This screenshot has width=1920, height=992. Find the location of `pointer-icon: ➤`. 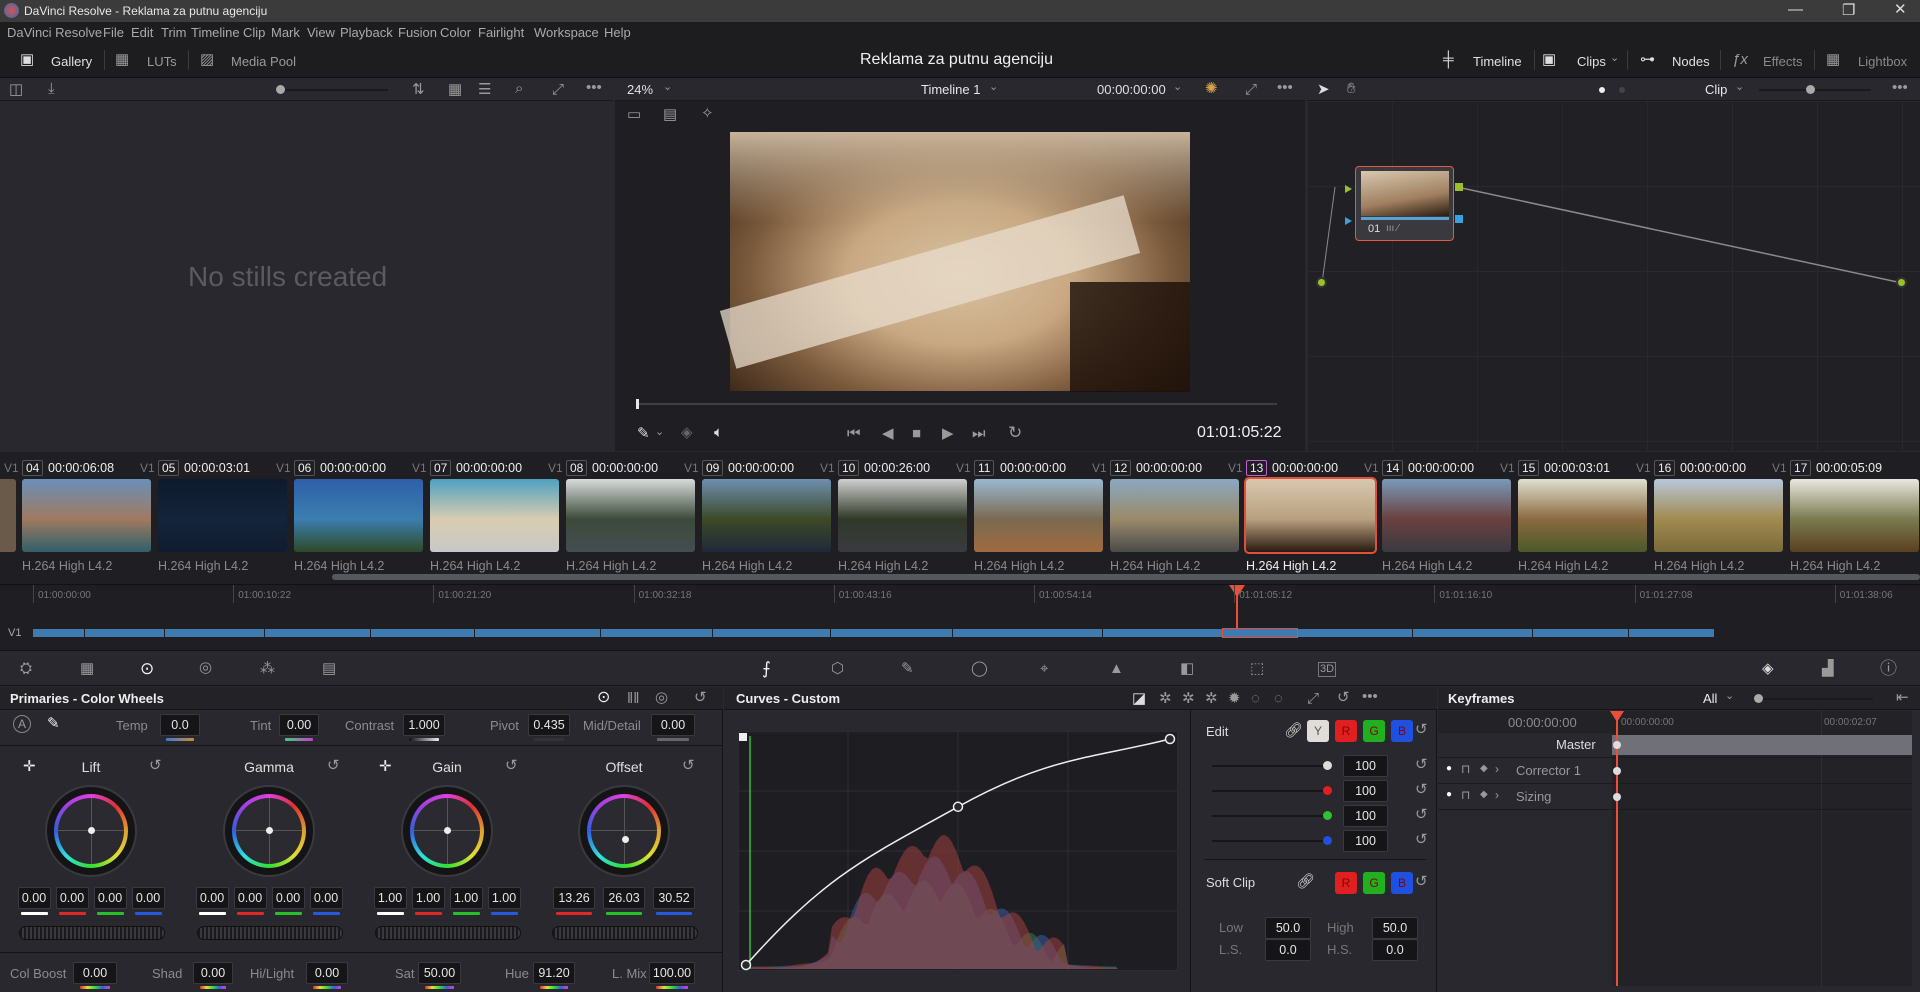

pointer-icon: ➤ is located at coordinates (1323, 89).